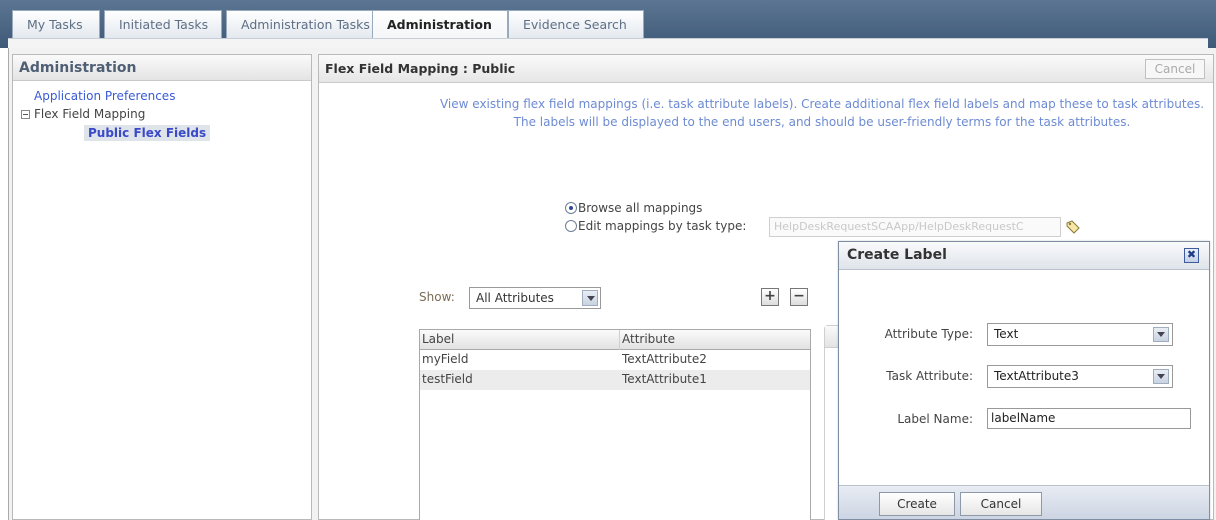 The image size is (1216, 520). Describe the element at coordinates (1006, 334) in the screenshot. I see `attribute-type-value: Text` at that location.